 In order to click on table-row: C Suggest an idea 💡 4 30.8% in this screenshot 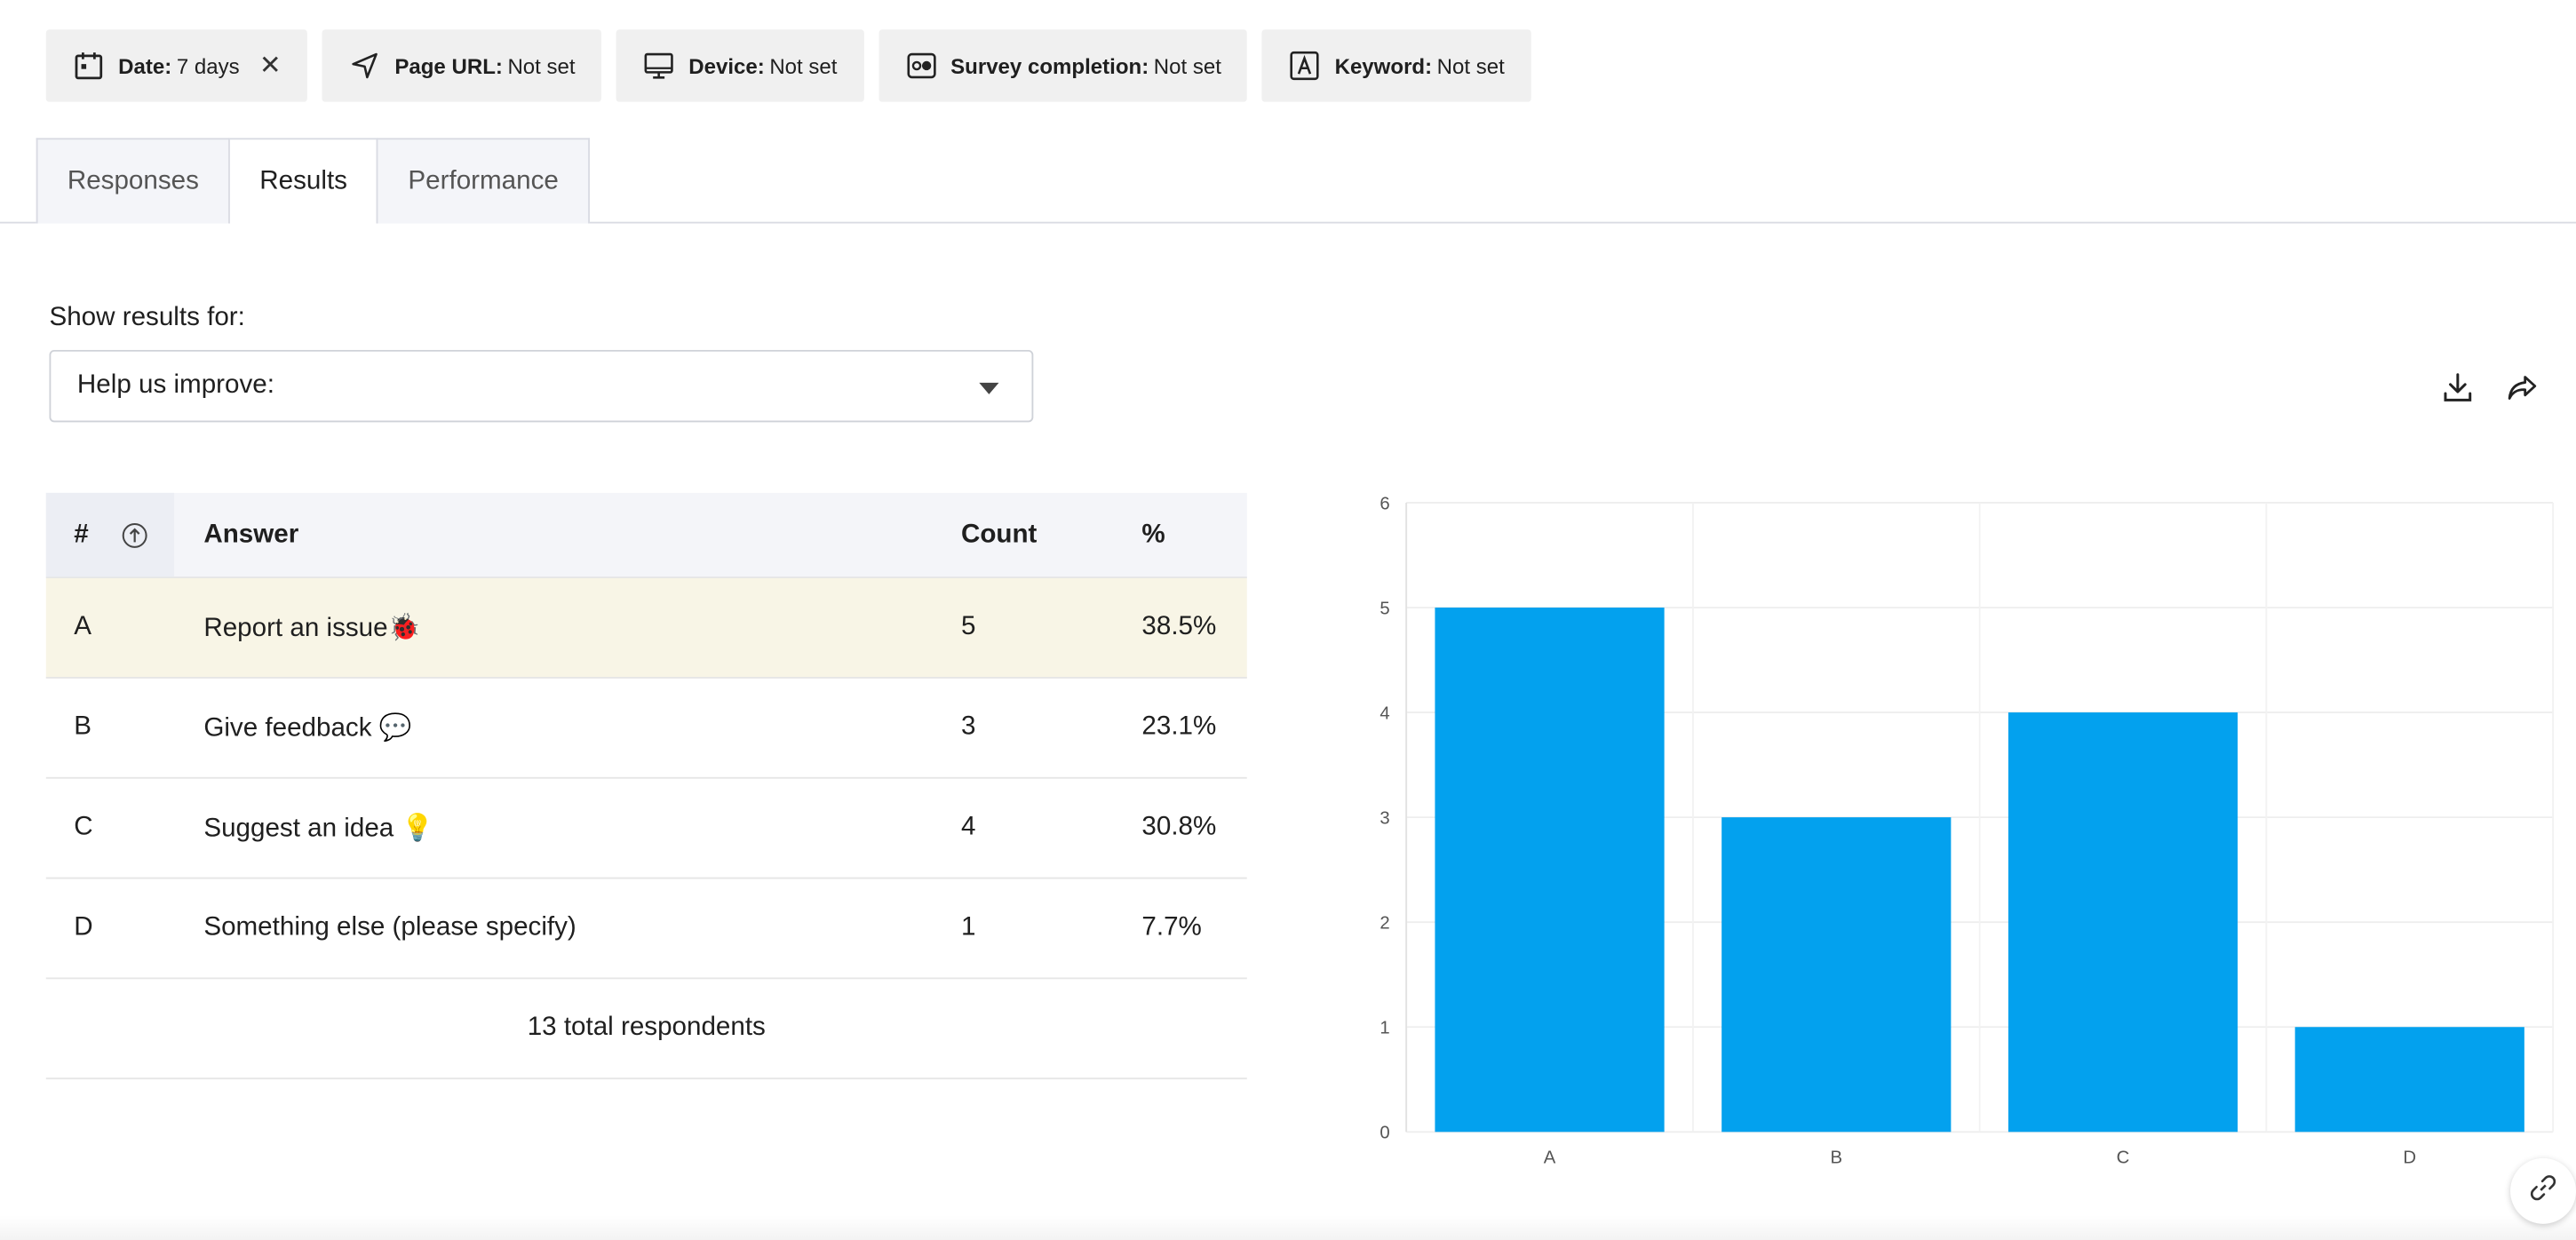, I will do `click(646, 829)`.